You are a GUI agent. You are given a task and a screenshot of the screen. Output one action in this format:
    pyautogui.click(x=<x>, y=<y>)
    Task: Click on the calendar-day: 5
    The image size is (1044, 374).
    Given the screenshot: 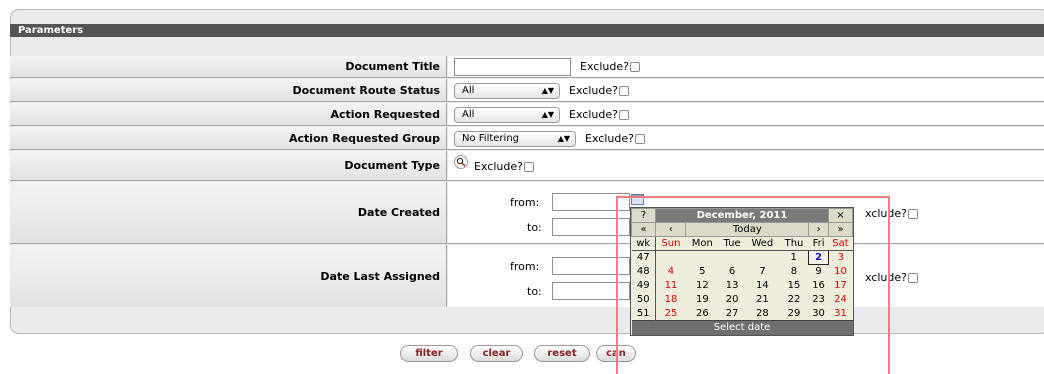 What is the action you would take?
    pyautogui.click(x=702, y=272)
    